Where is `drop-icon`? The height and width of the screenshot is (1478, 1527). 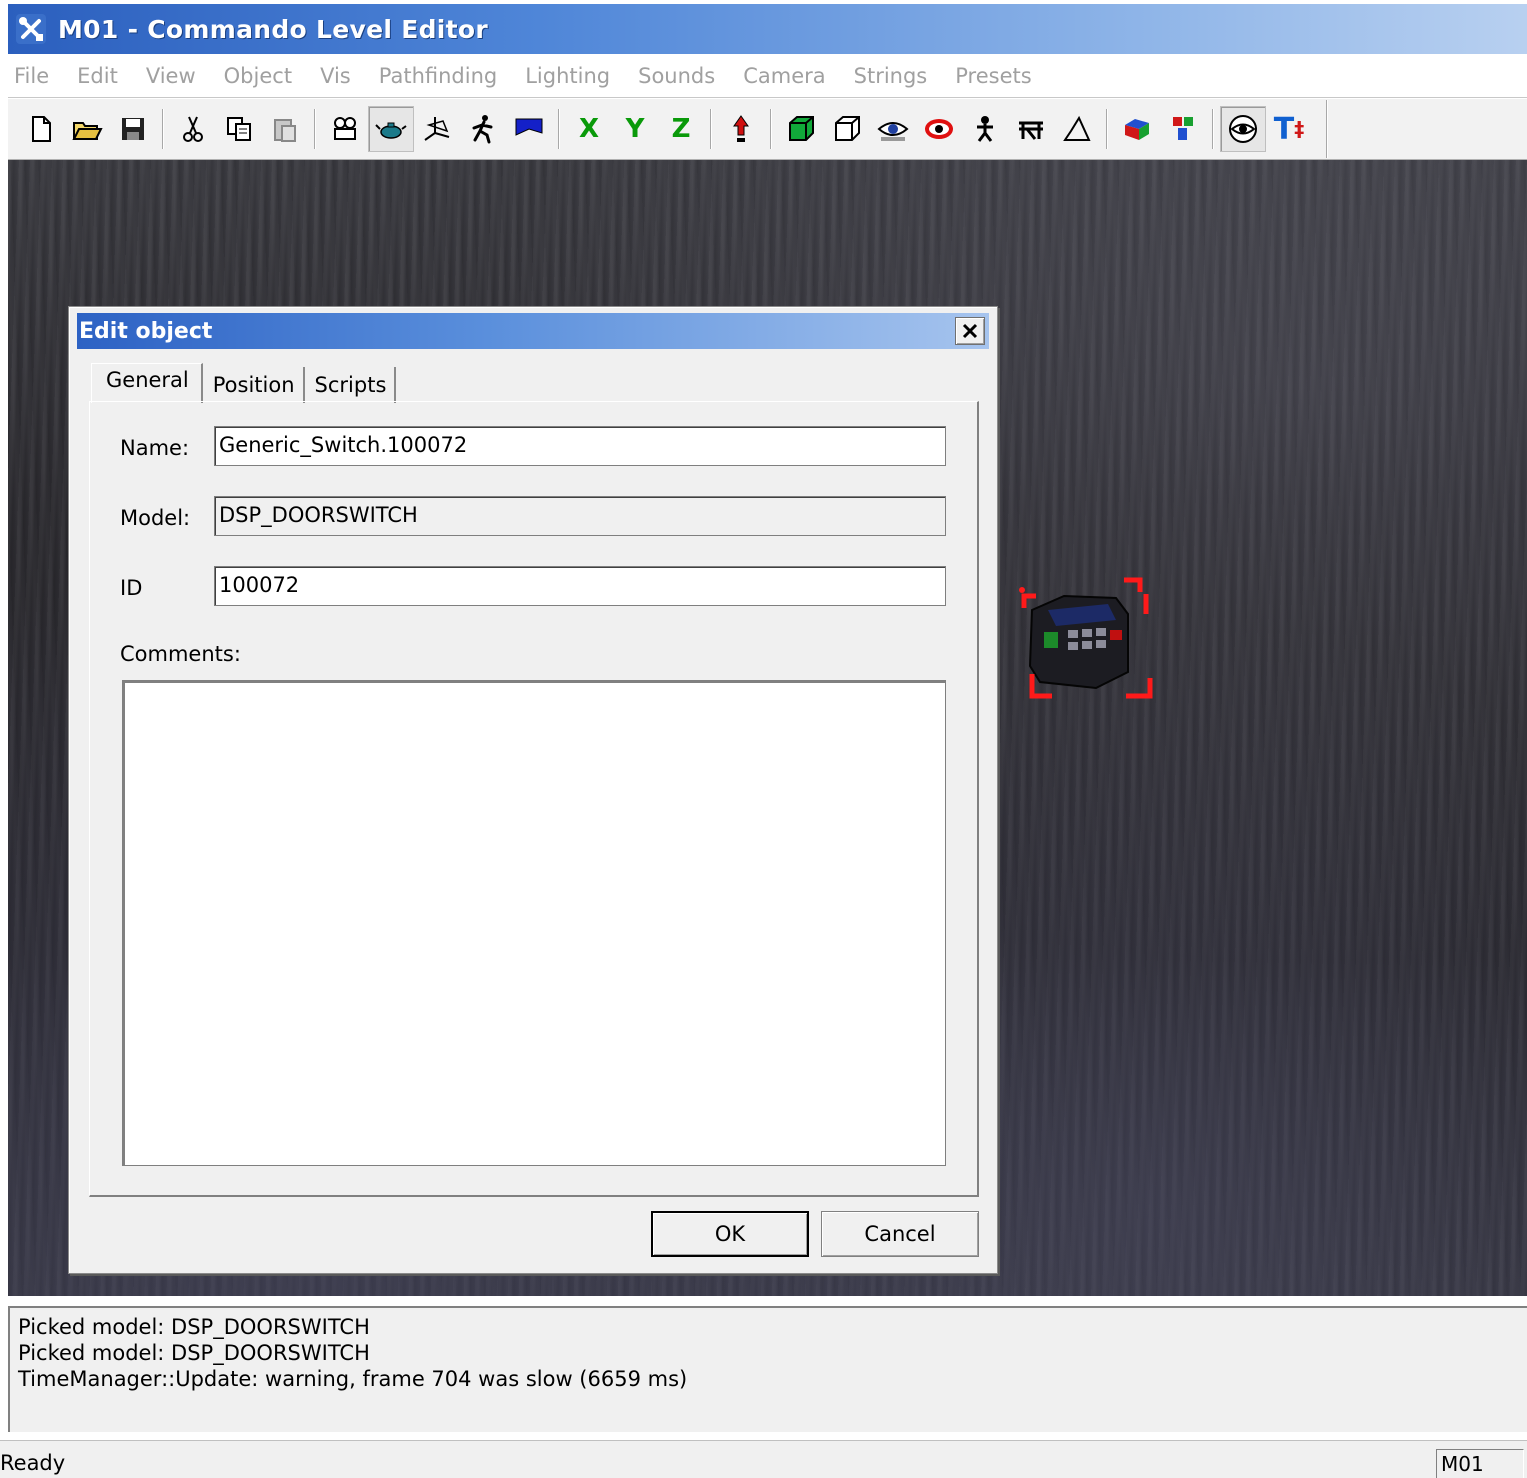 drop-icon is located at coordinates (741, 128).